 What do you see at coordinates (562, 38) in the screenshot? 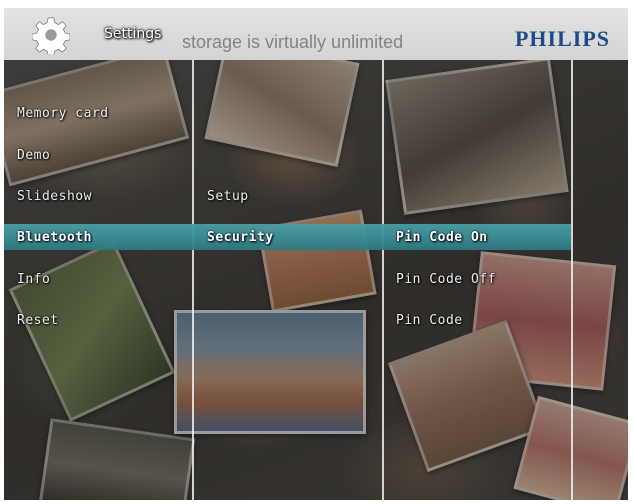
I see `brand-logo: PHILIPS` at bounding box center [562, 38].